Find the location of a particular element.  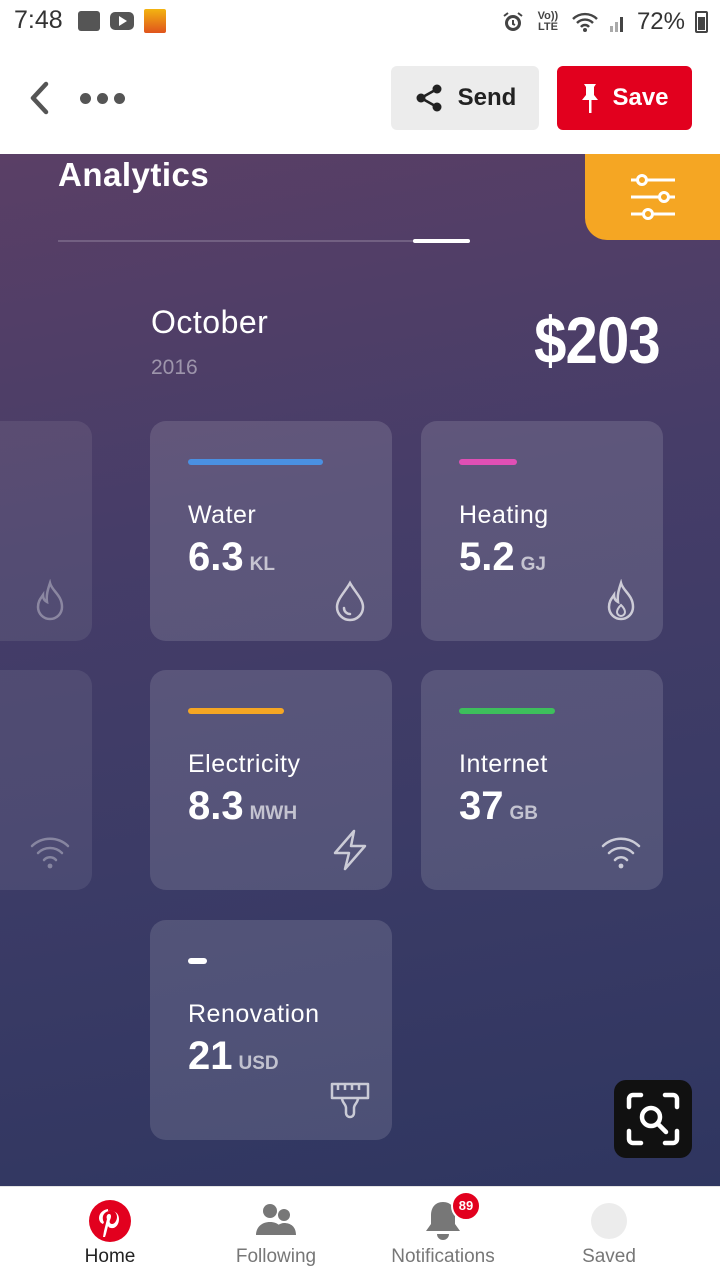

visual-search-button is located at coordinates (653, 1119).